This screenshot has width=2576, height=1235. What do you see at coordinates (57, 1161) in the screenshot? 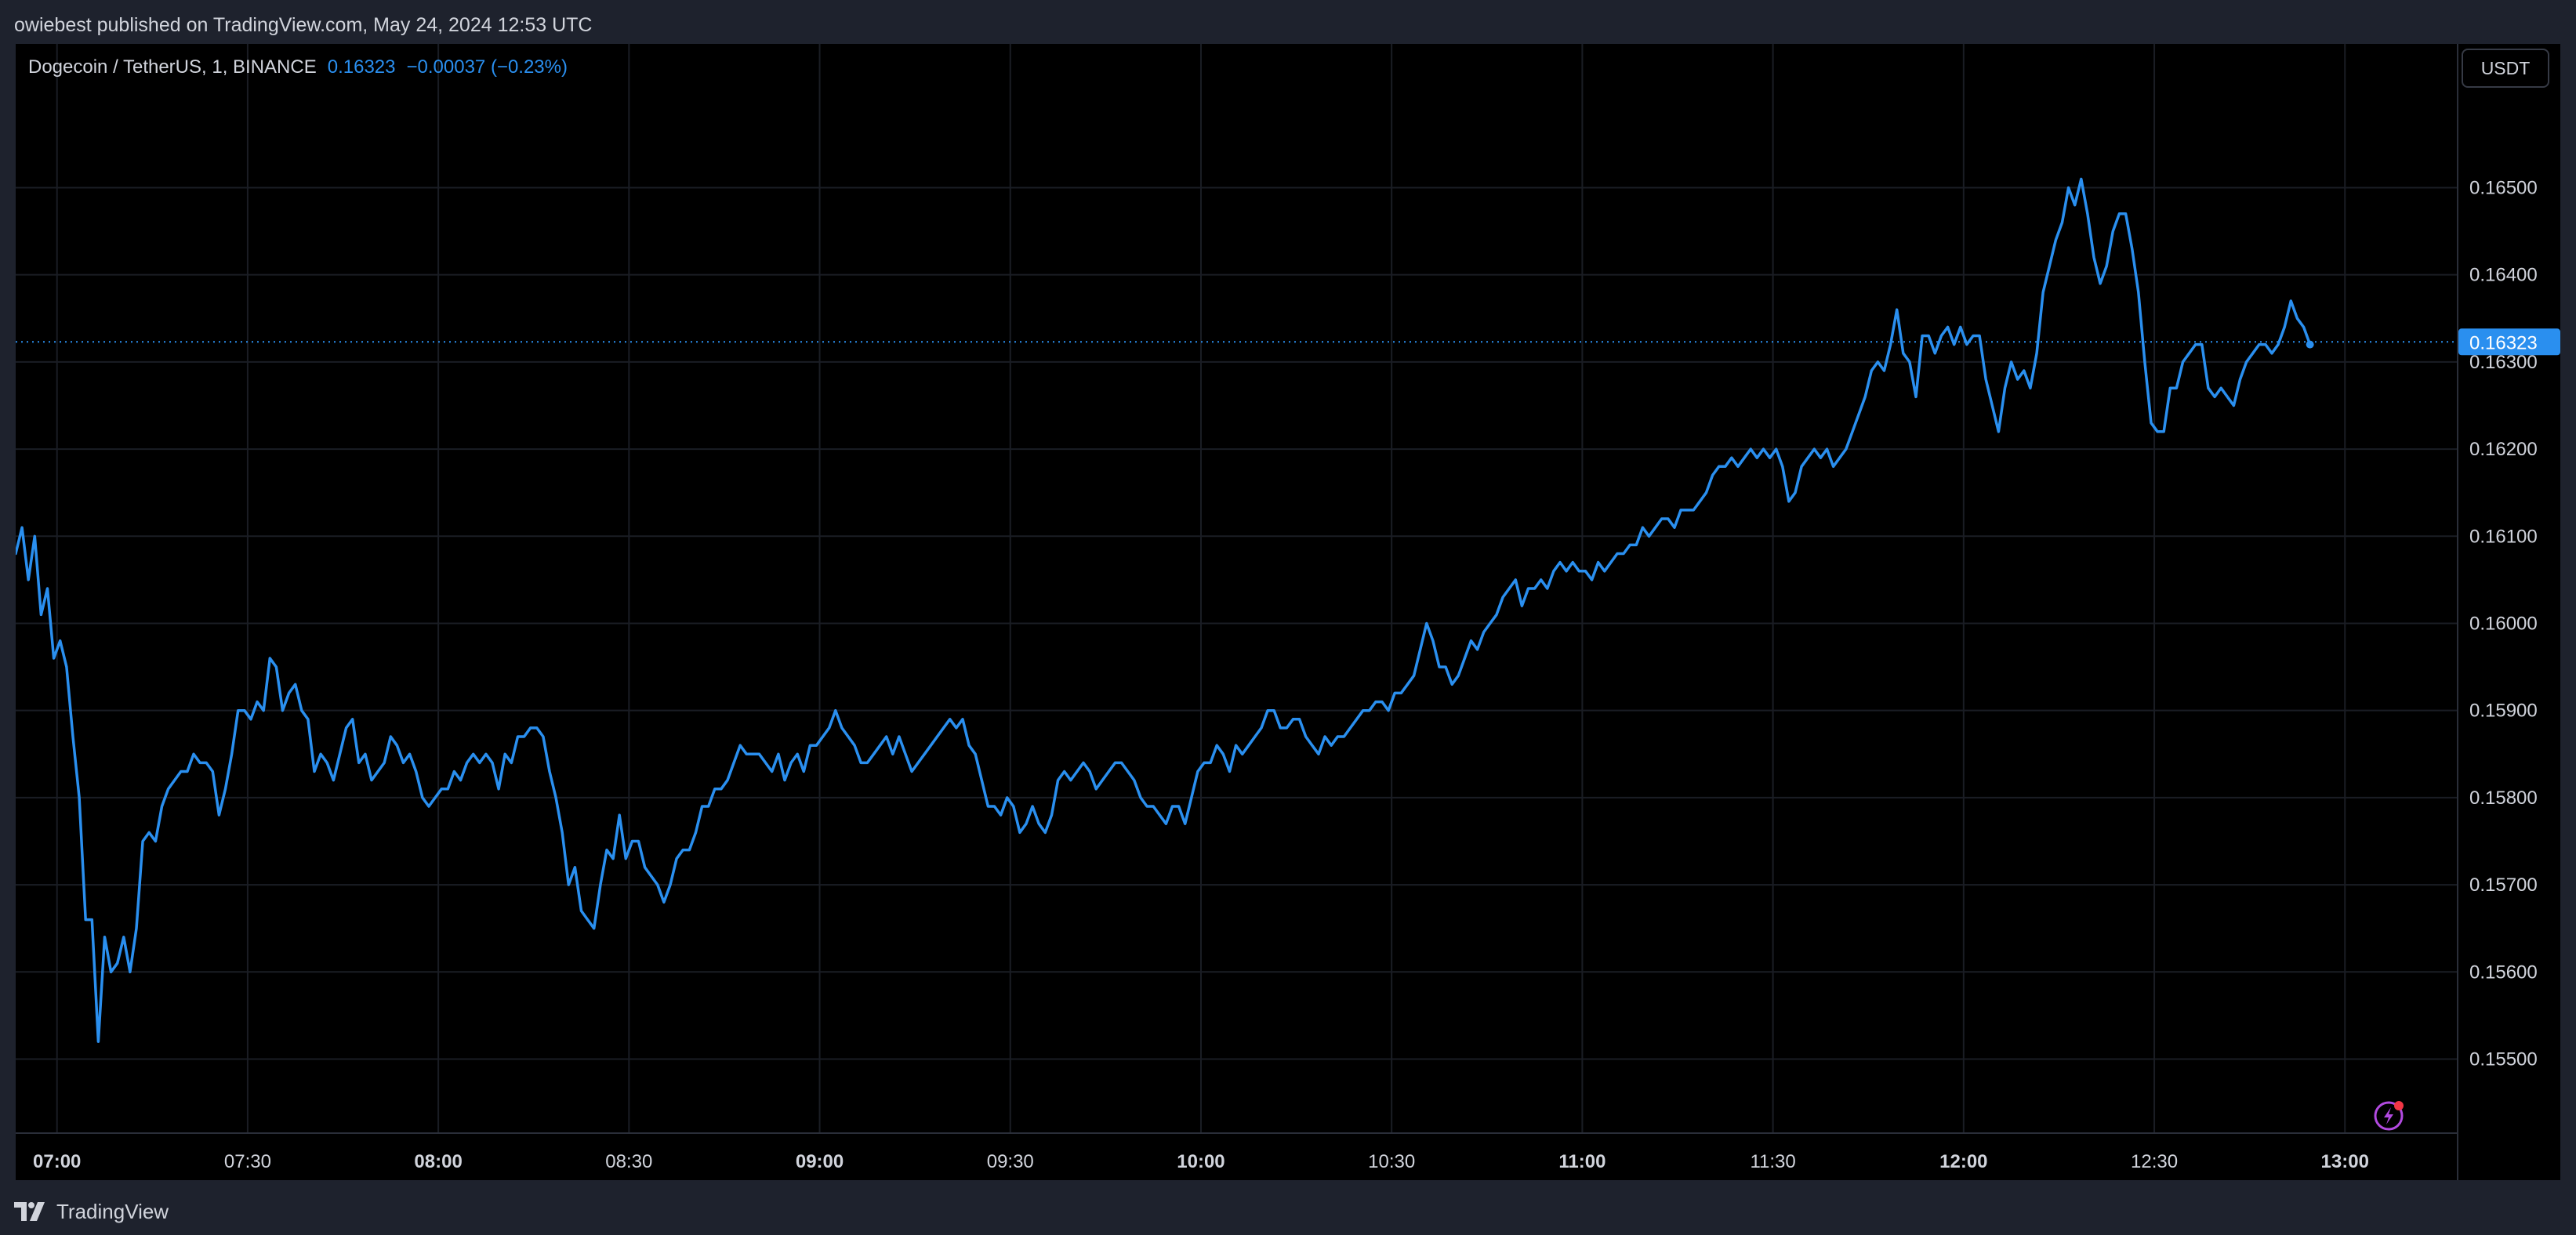
I see `time-tick-label: 07:00` at bounding box center [57, 1161].